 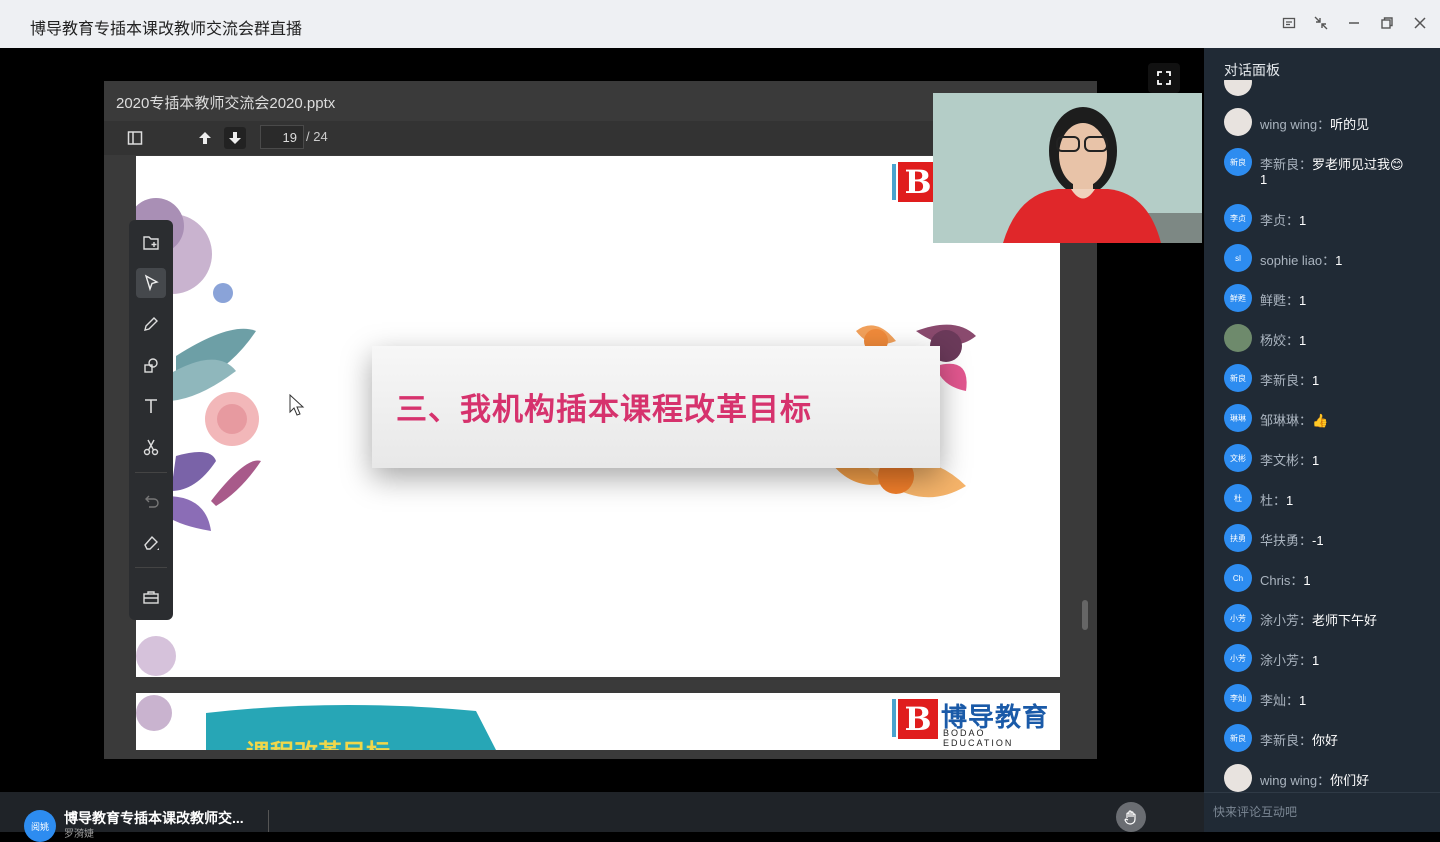 What do you see at coordinates (151, 324) in the screenshot?
I see `pen-icon` at bounding box center [151, 324].